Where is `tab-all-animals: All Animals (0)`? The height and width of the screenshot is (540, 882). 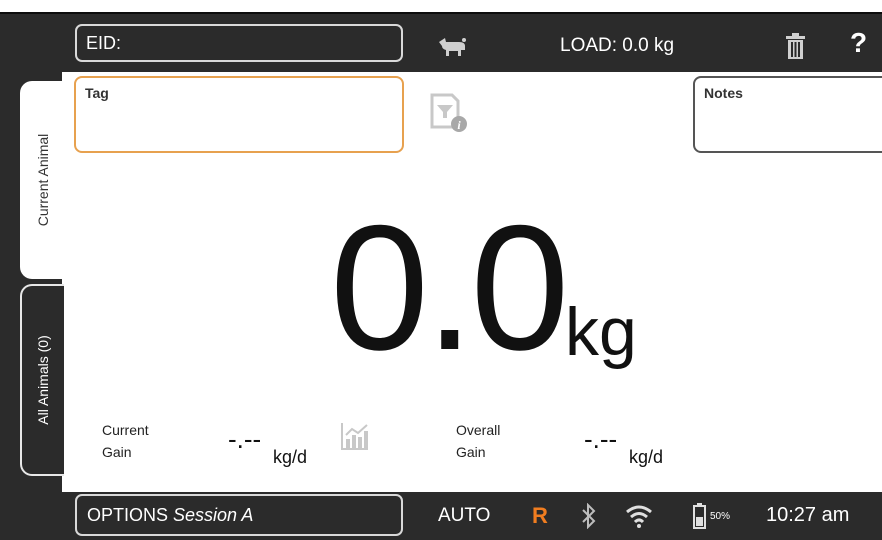 tab-all-animals: All Animals (0) is located at coordinates (42, 380).